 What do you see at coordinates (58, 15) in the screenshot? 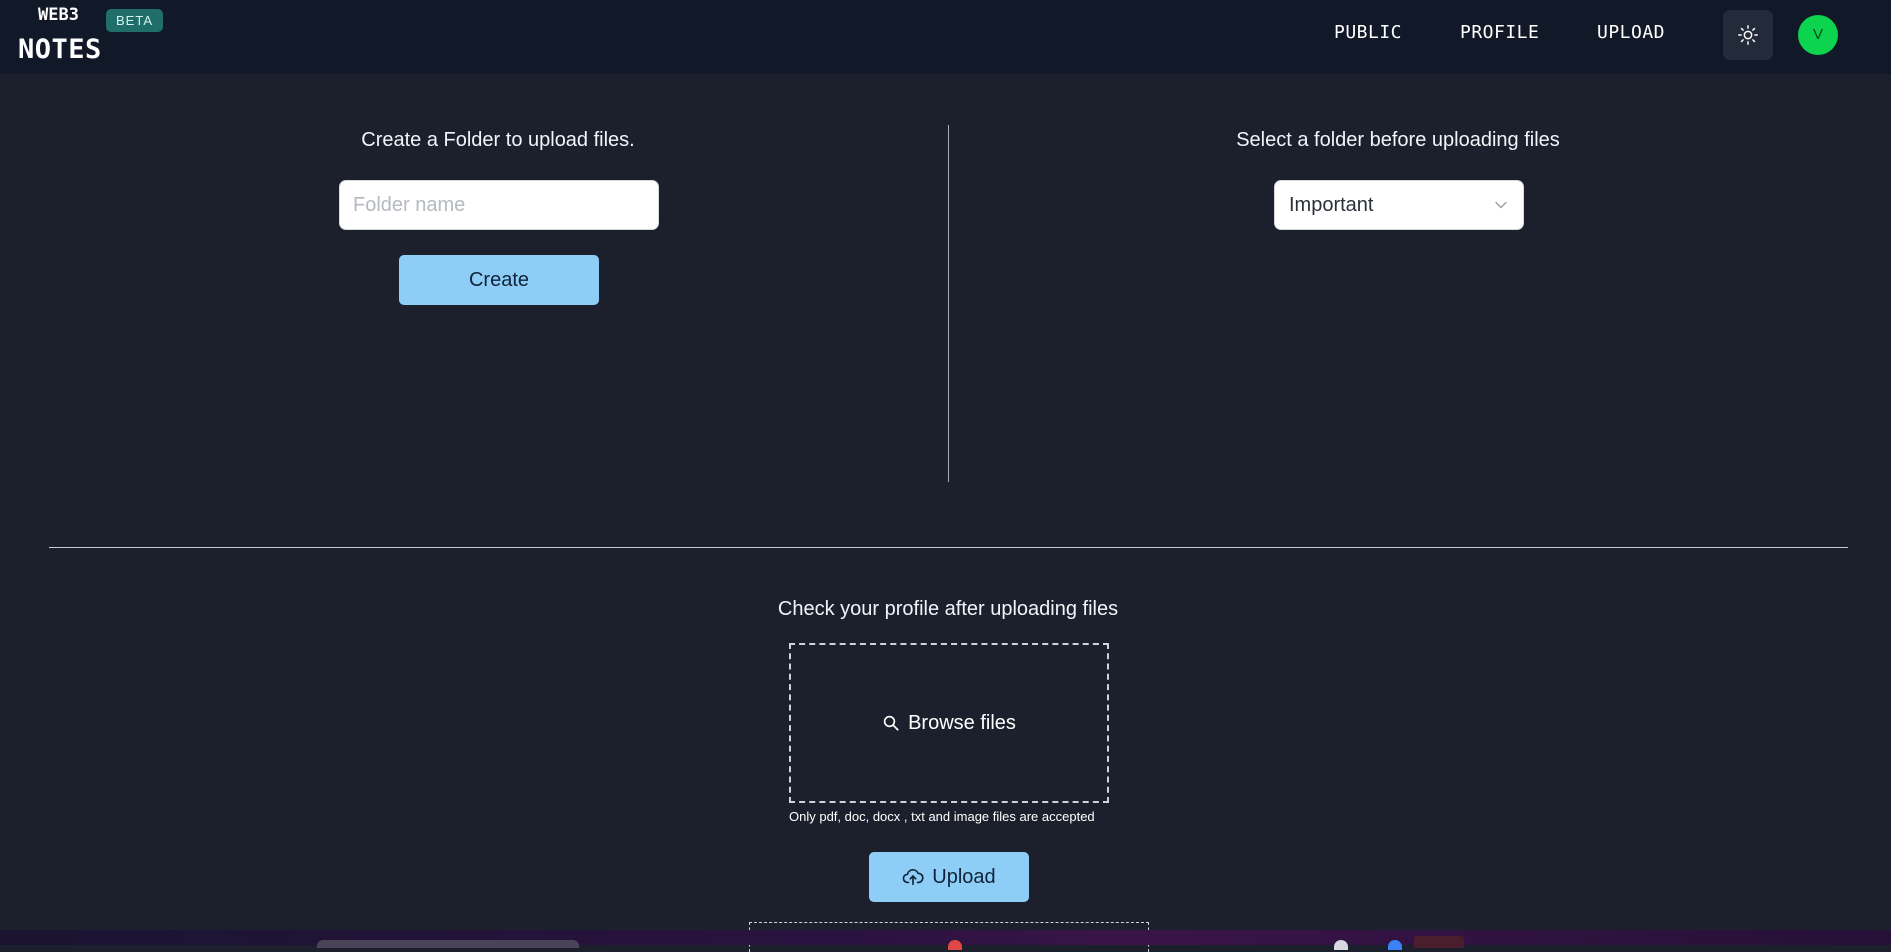
I see `brand-title-small: WEB3` at bounding box center [58, 15].